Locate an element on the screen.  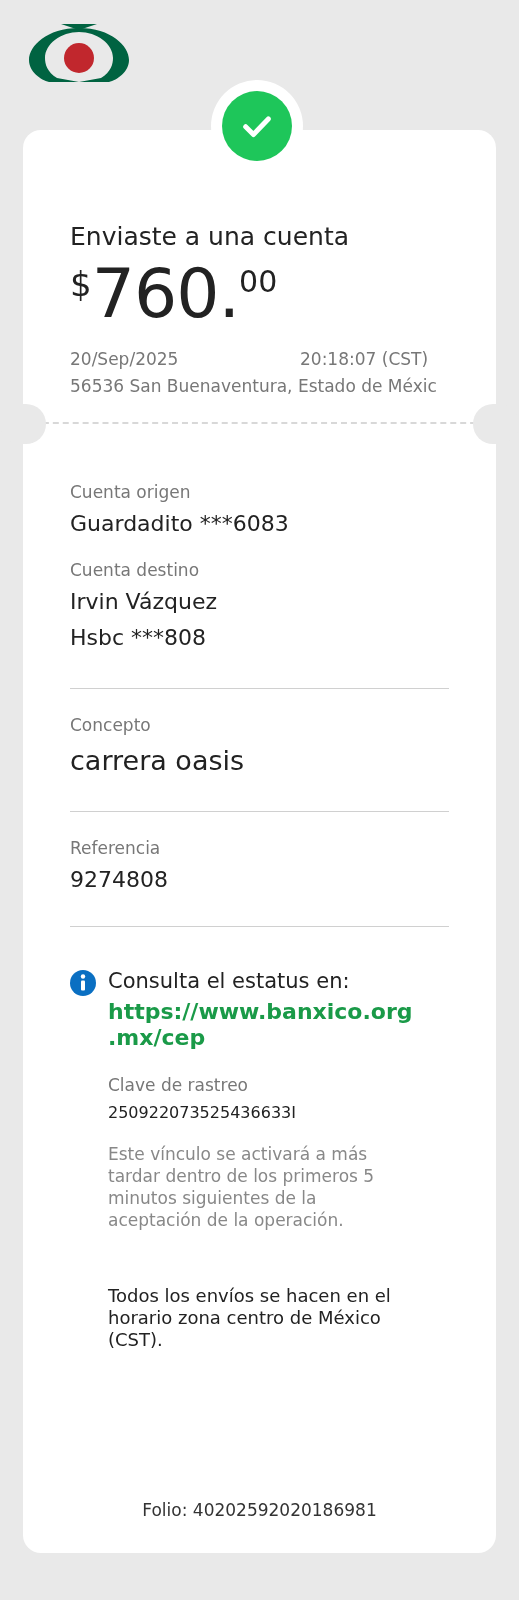
field-value: Hsbc ***808 is located at coordinates (139, 638).